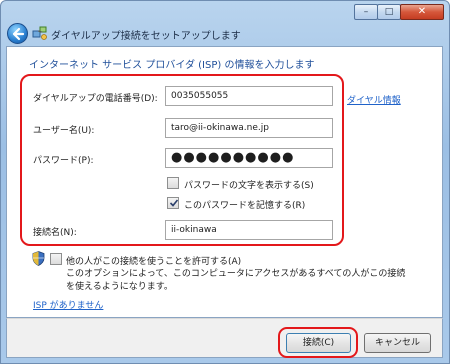 This screenshot has width=450, height=364. What do you see at coordinates (249, 128) in the screenshot?
I see `username-input: taro@ii-okinawa.ne.jp` at bounding box center [249, 128].